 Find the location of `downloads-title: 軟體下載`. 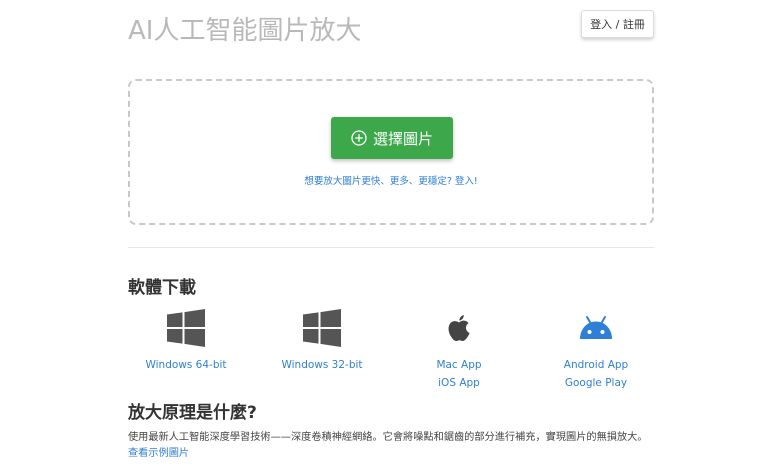

downloads-title: 軟體下載 is located at coordinates (162, 288).